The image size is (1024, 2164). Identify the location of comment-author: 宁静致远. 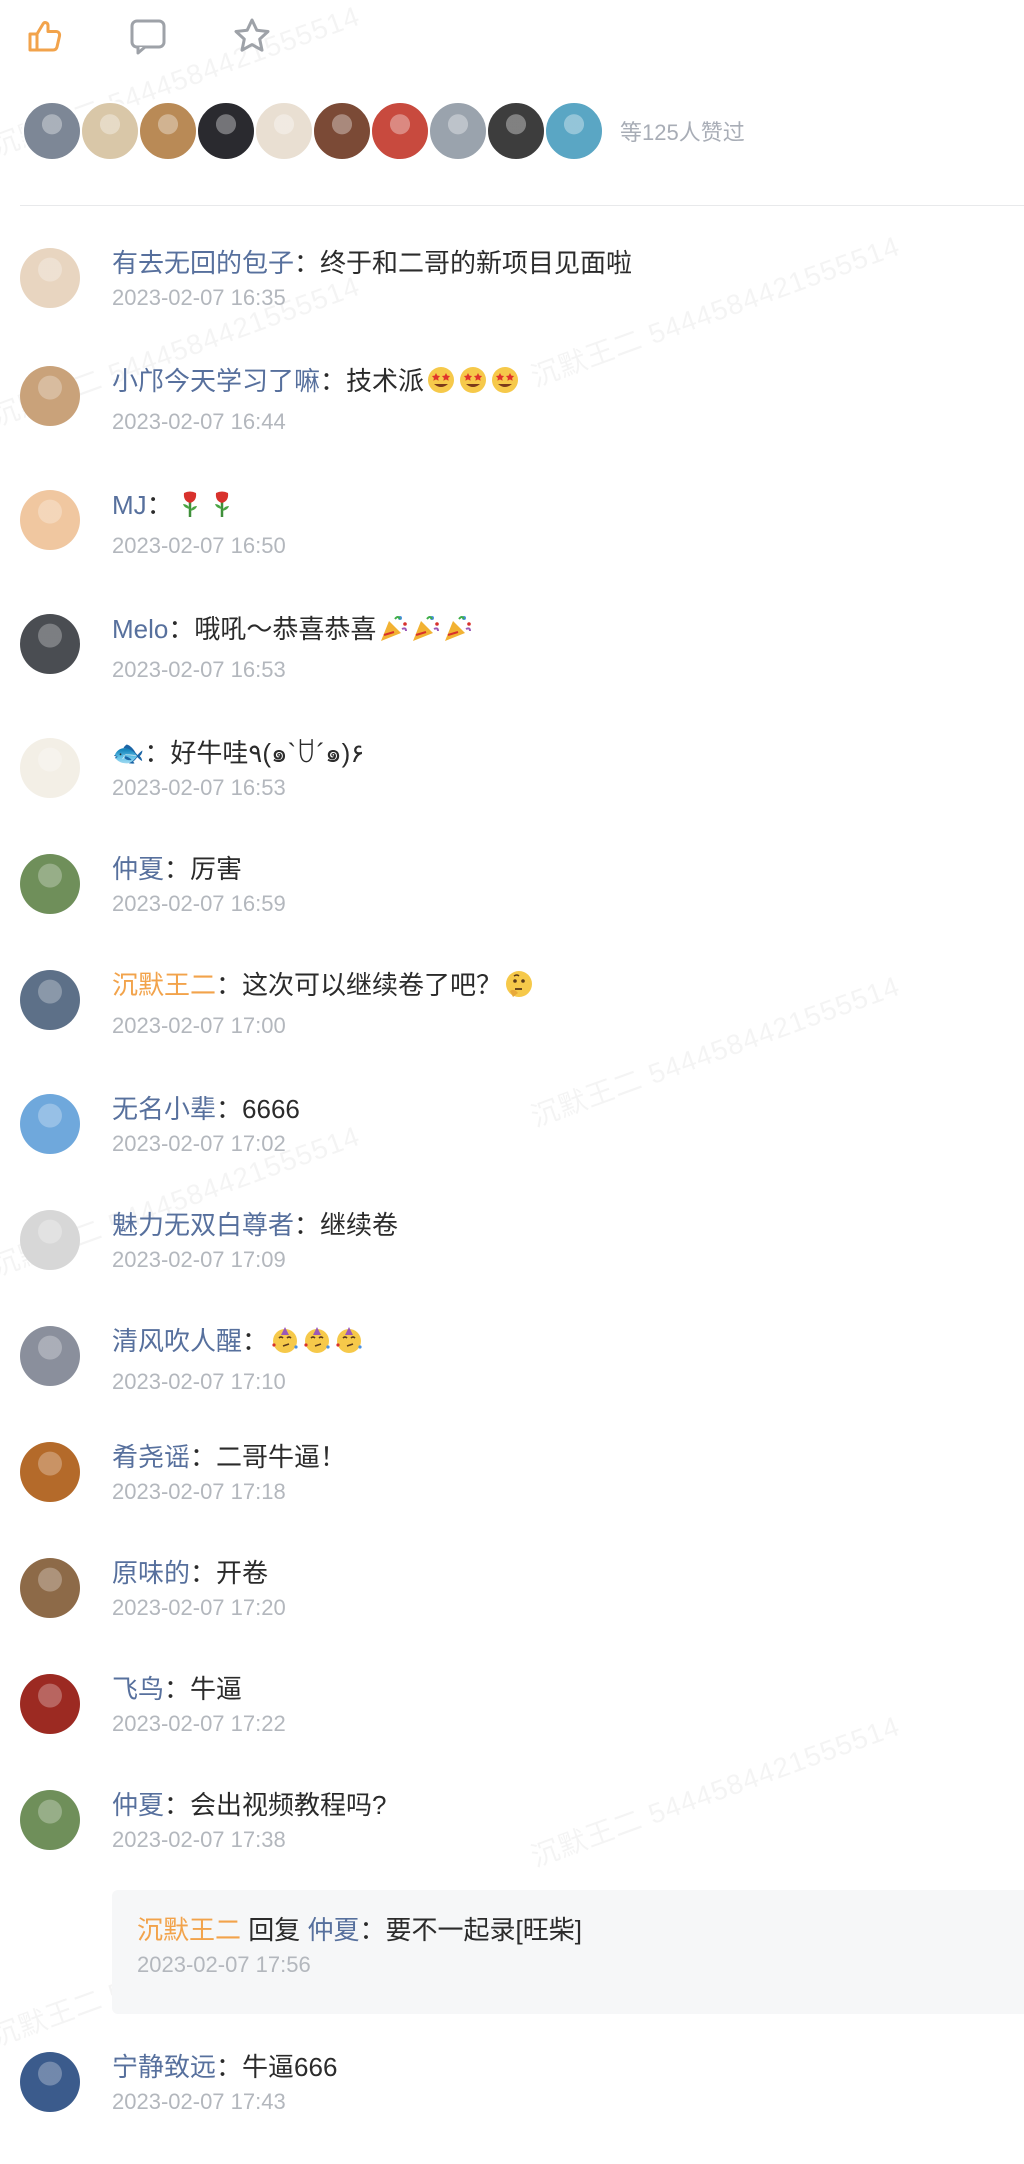
(164, 2067).